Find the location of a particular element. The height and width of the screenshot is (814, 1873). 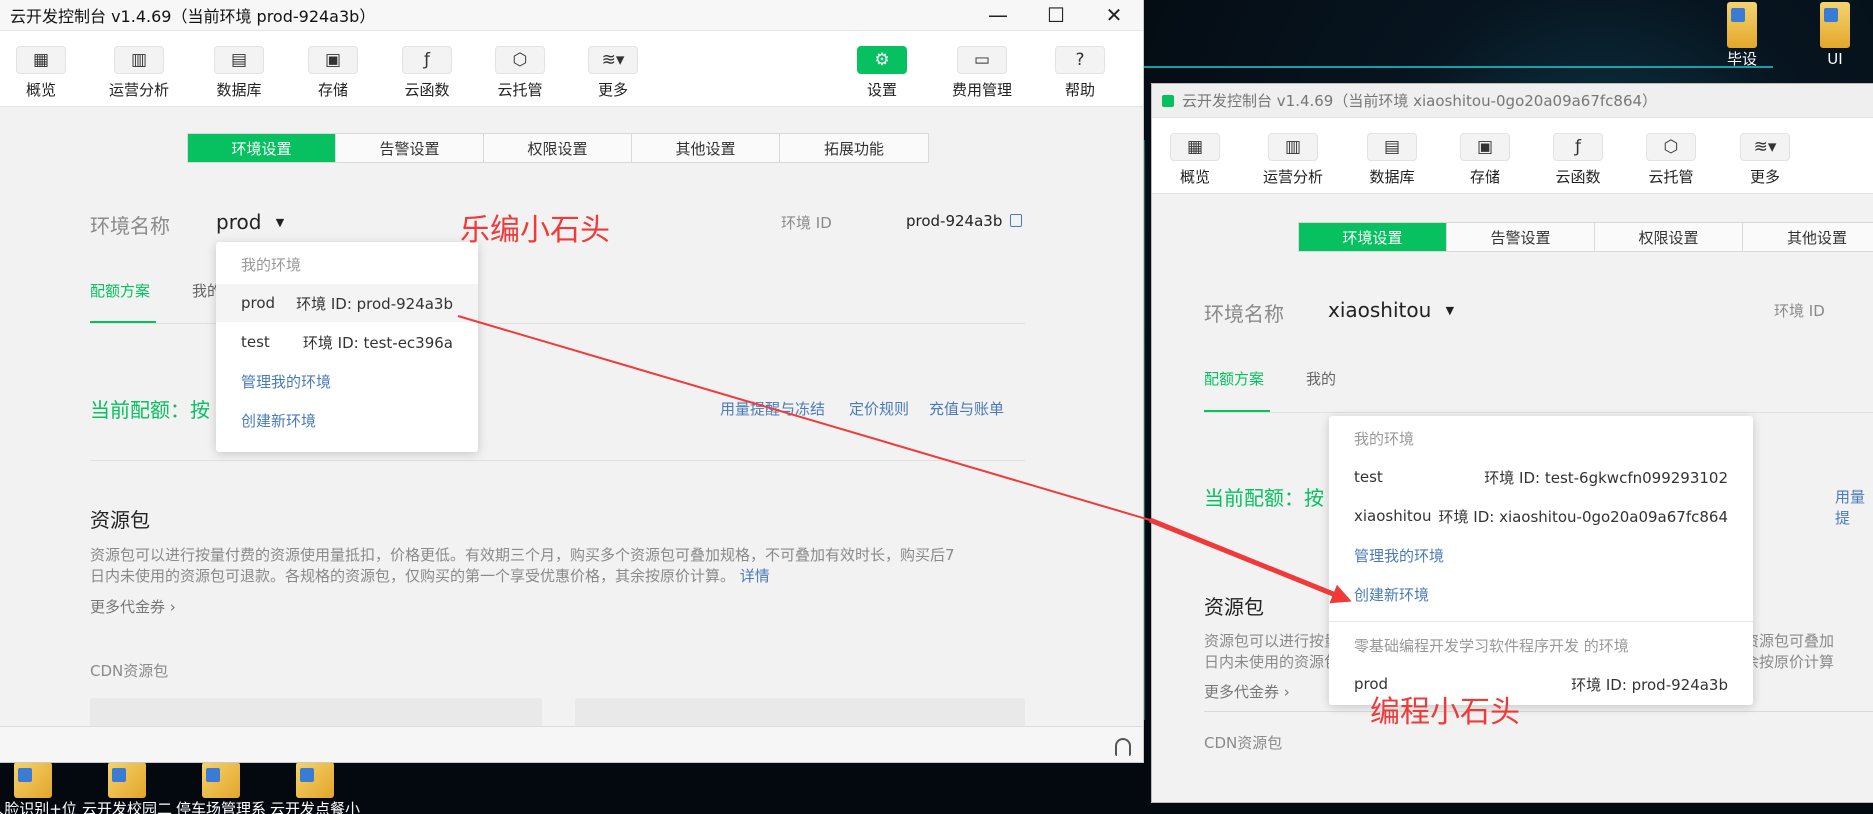

link-usage-alert: 用量提醒与冻结 is located at coordinates (772, 408).